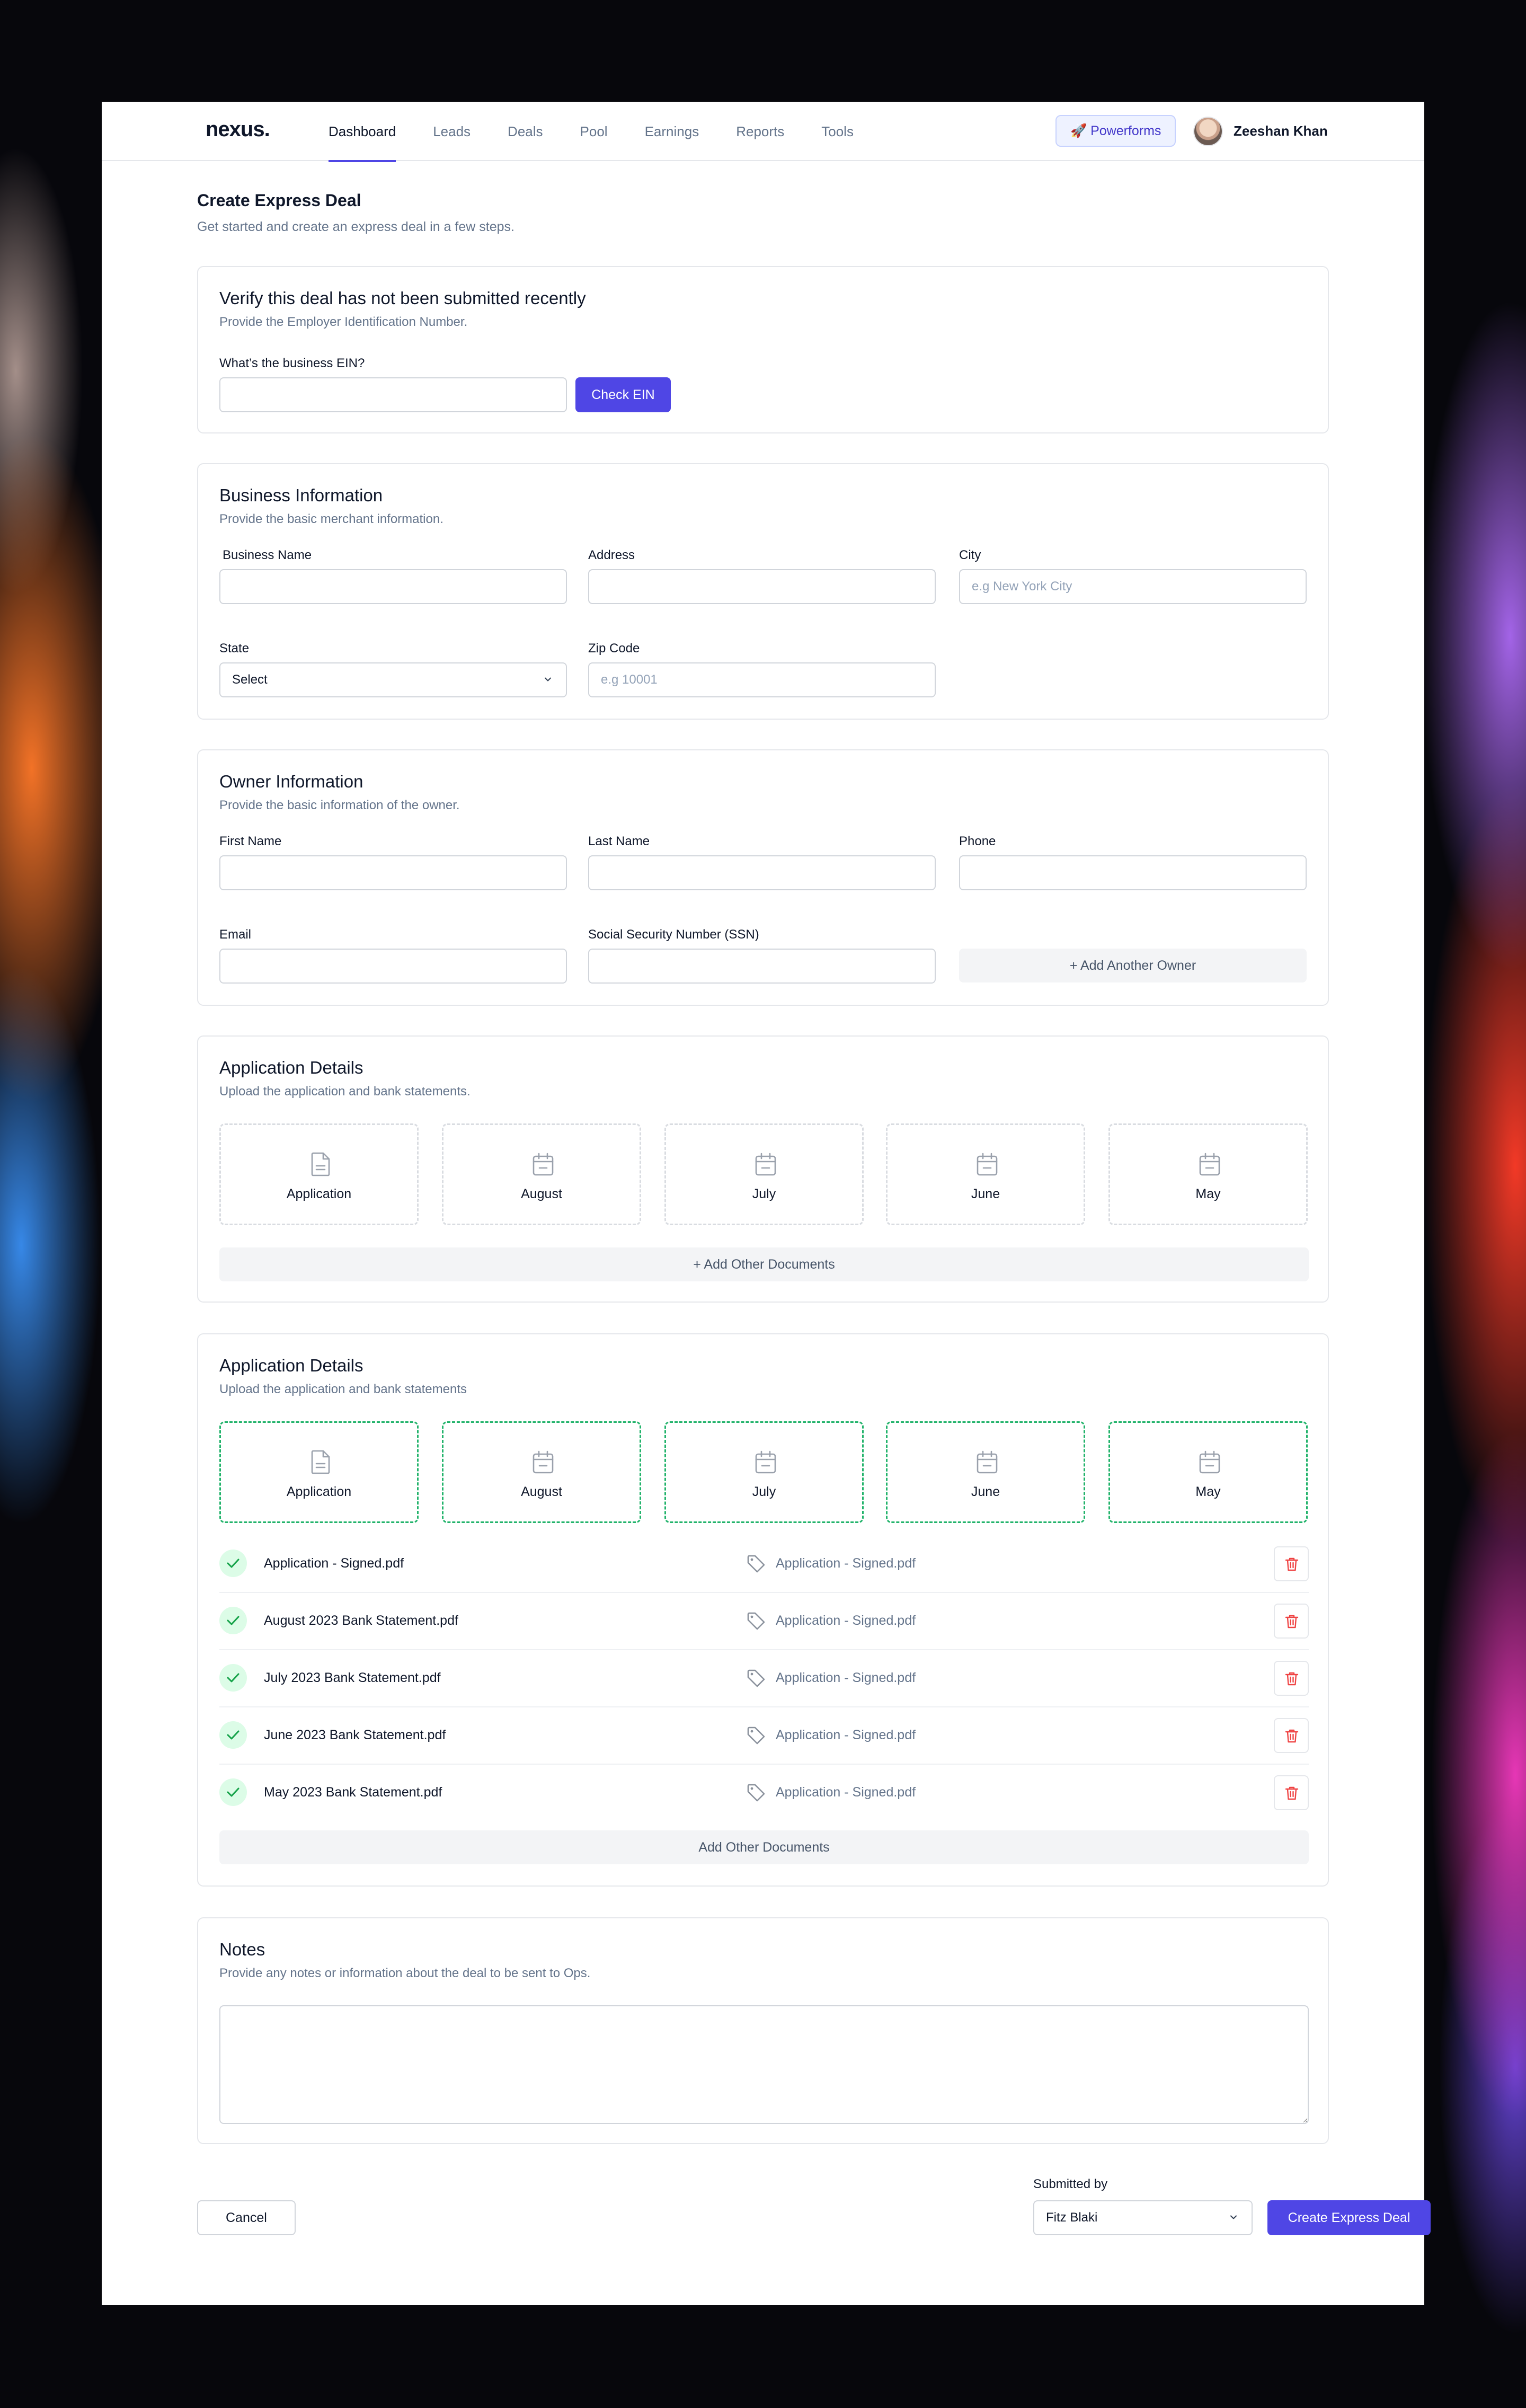 The width and height of the screenshot is (1526, 2408). I want to click on submitted-by-value: Fitz Blaki, so click(1072, 2217).